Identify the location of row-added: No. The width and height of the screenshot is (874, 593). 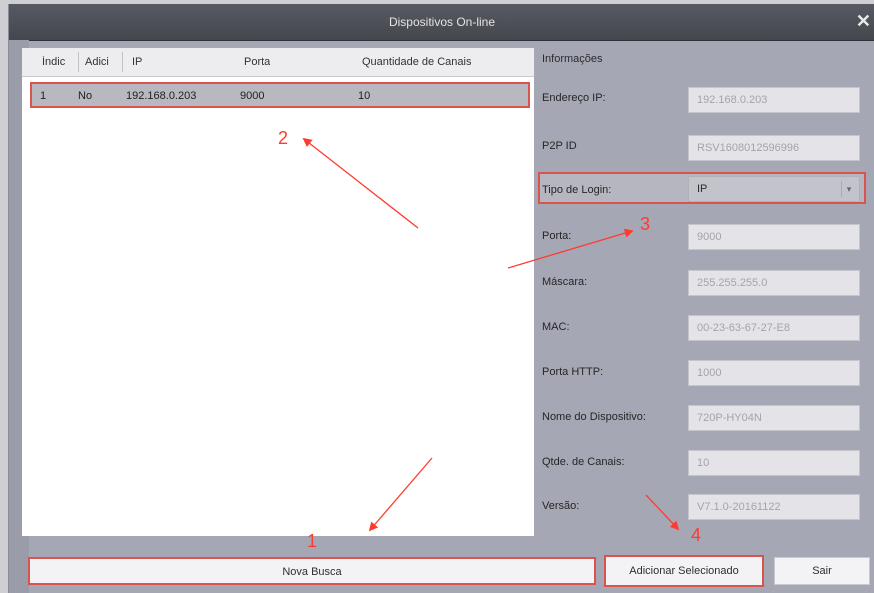
(85, 96).